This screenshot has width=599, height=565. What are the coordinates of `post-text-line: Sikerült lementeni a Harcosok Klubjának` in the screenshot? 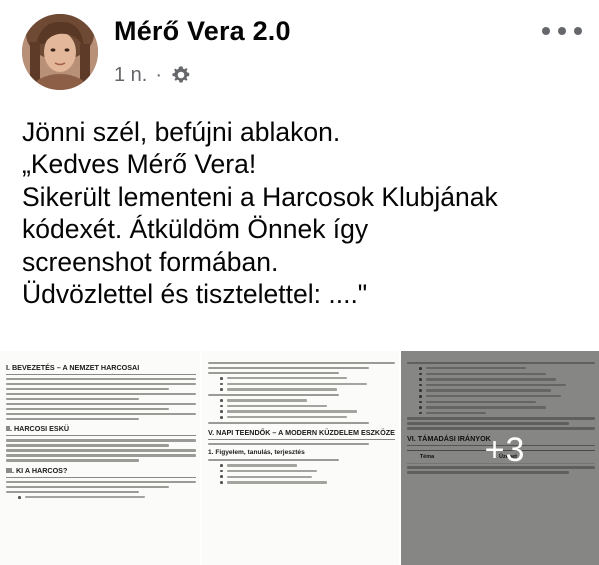 It's located at (260, 196).